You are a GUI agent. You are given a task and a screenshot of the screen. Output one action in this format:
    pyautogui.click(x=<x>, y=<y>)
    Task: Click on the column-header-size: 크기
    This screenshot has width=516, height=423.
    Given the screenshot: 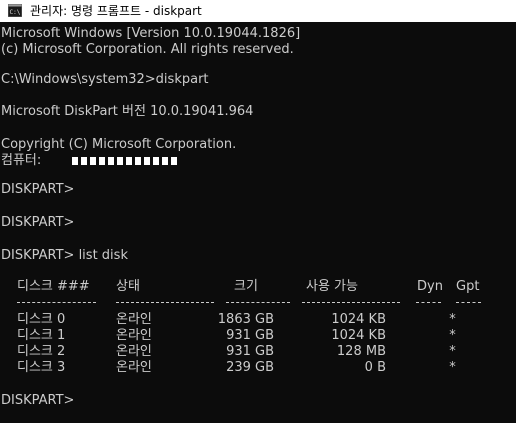 What is the action you would take?
    pyautogui.click(x=246, y=286)
    